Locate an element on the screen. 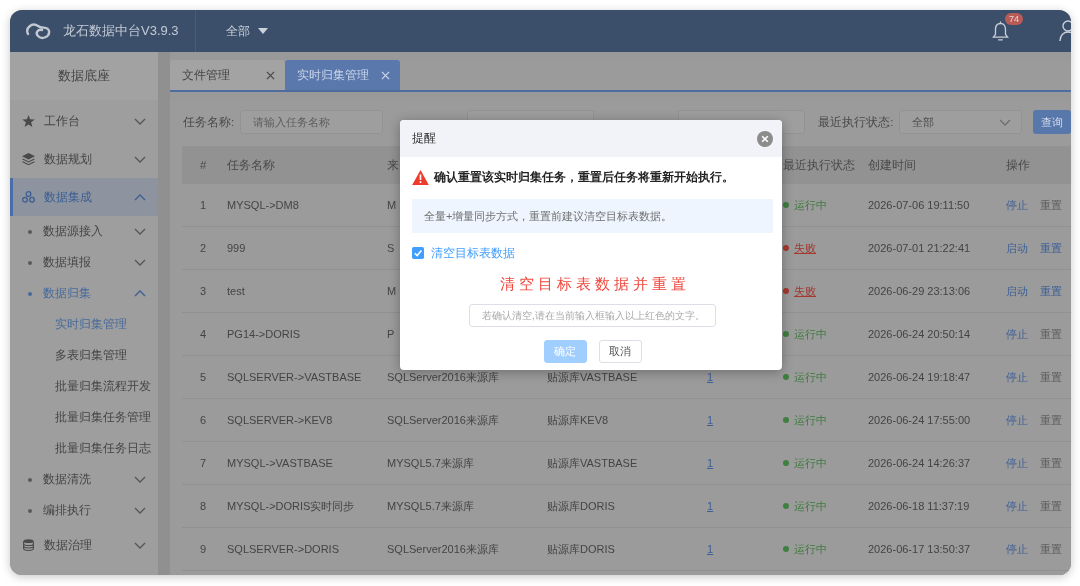 This screenshot has width=1080, height=586. database-icon is located at coordinates (28, 545).